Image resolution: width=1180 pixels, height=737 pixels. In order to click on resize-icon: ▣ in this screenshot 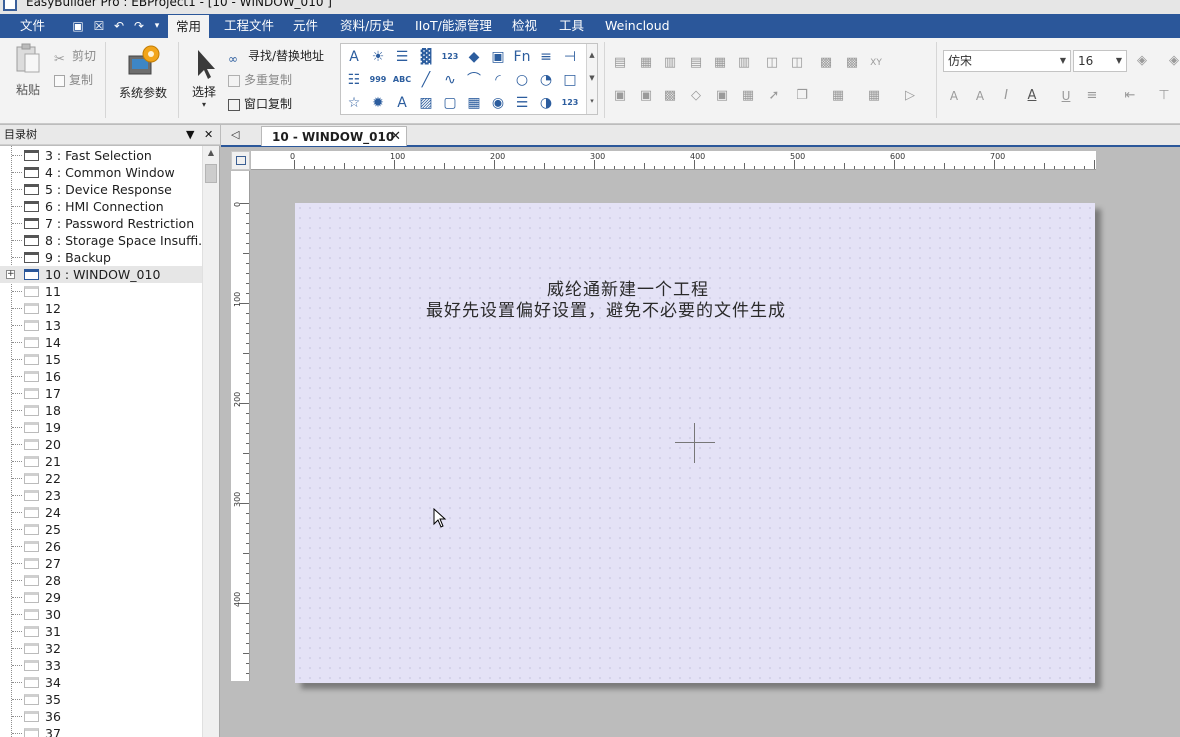, I will do `click(722, 96)`.